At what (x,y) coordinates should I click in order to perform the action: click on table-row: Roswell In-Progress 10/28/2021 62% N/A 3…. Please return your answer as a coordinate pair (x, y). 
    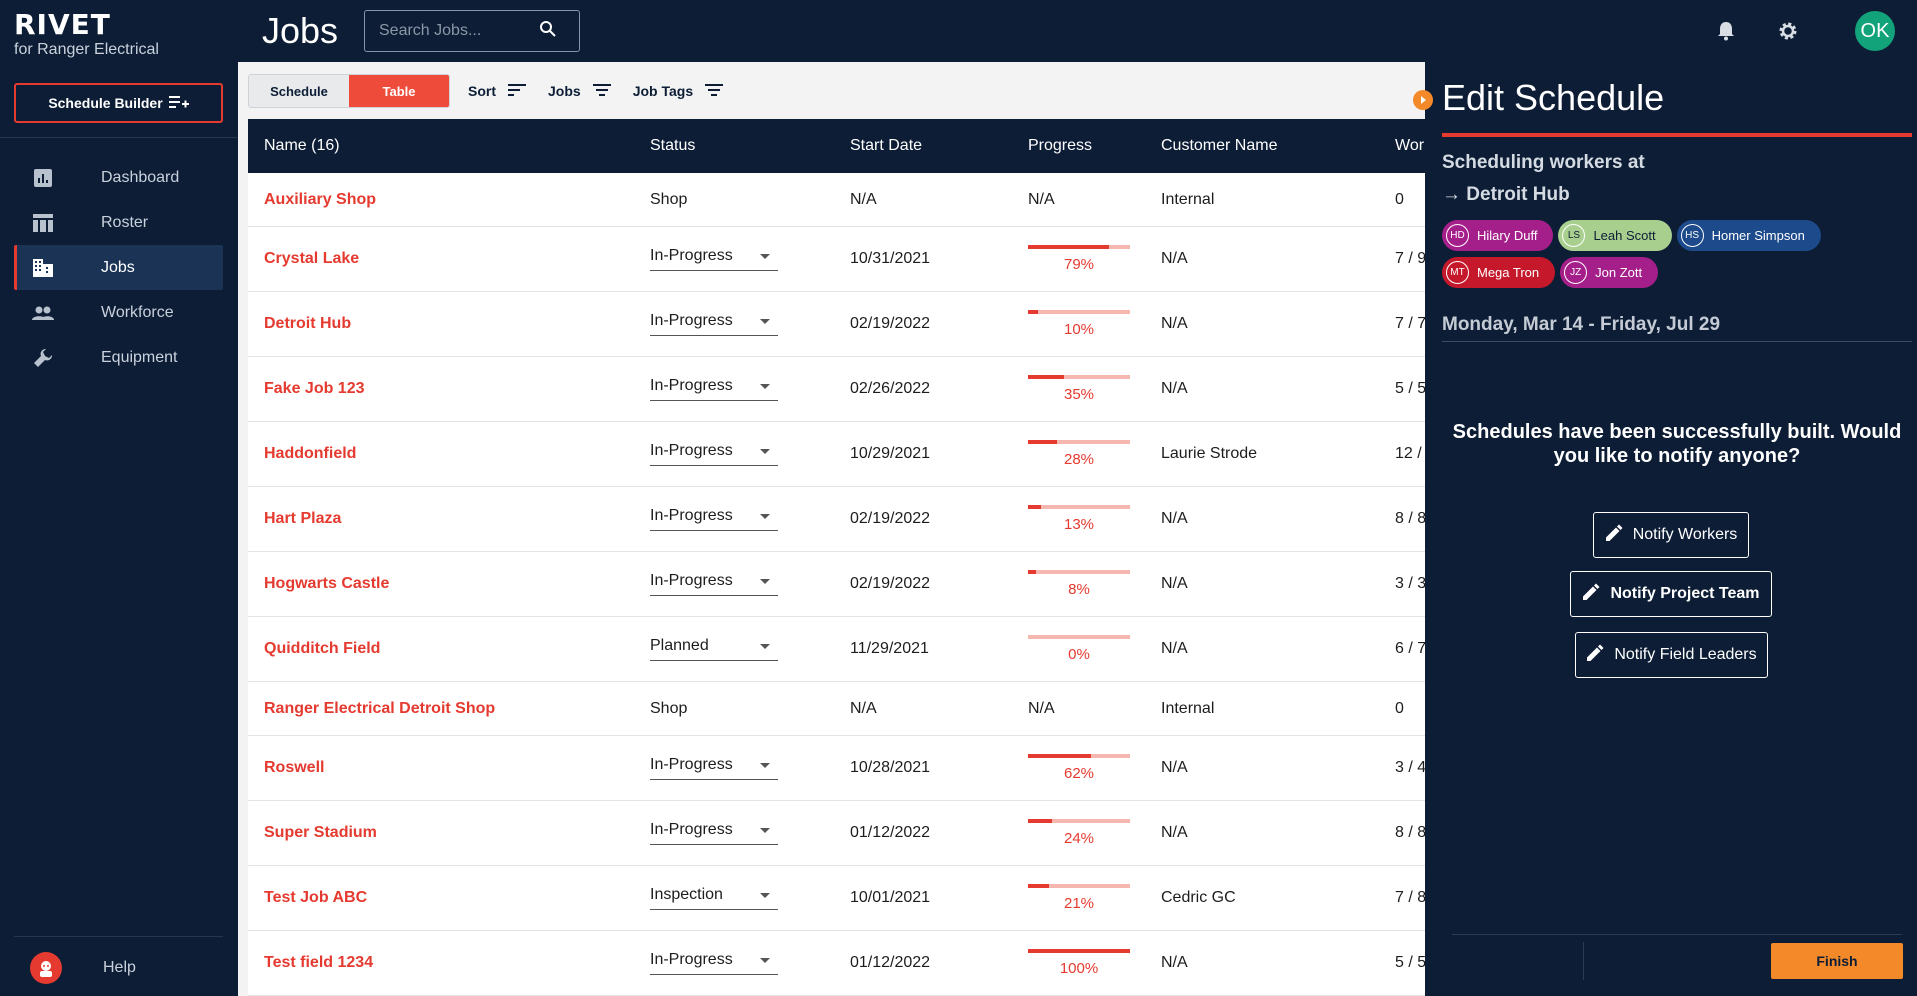
    Looking at the image, I should click on (836, 768).